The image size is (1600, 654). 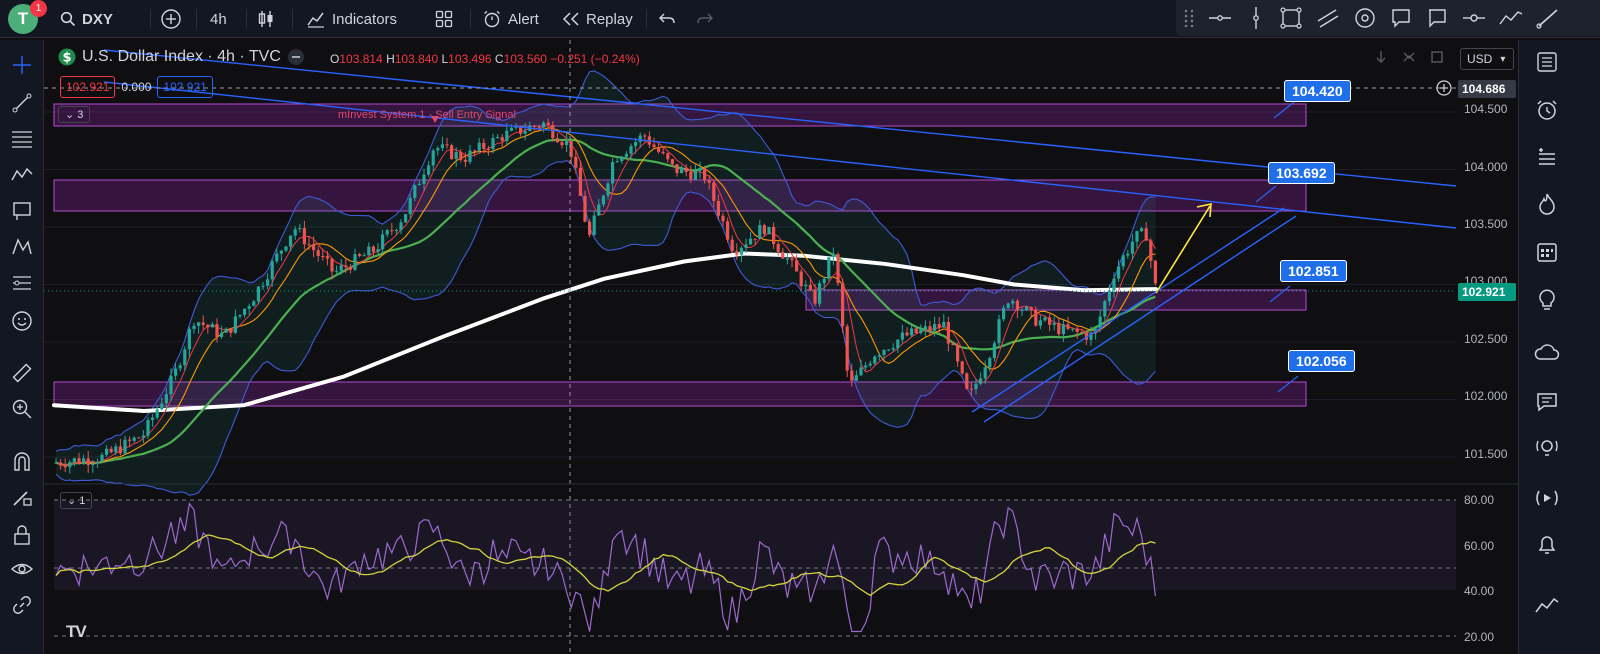 I want to click on pine-editor-button, so click(x=1547, y=606).